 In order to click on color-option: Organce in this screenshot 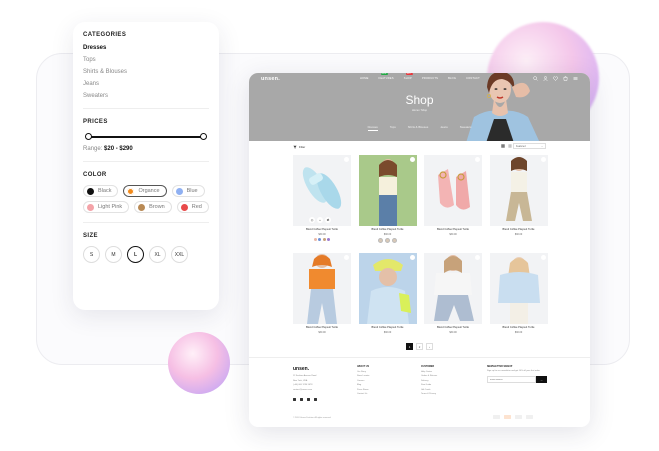, I will do `click(145, 191)`.